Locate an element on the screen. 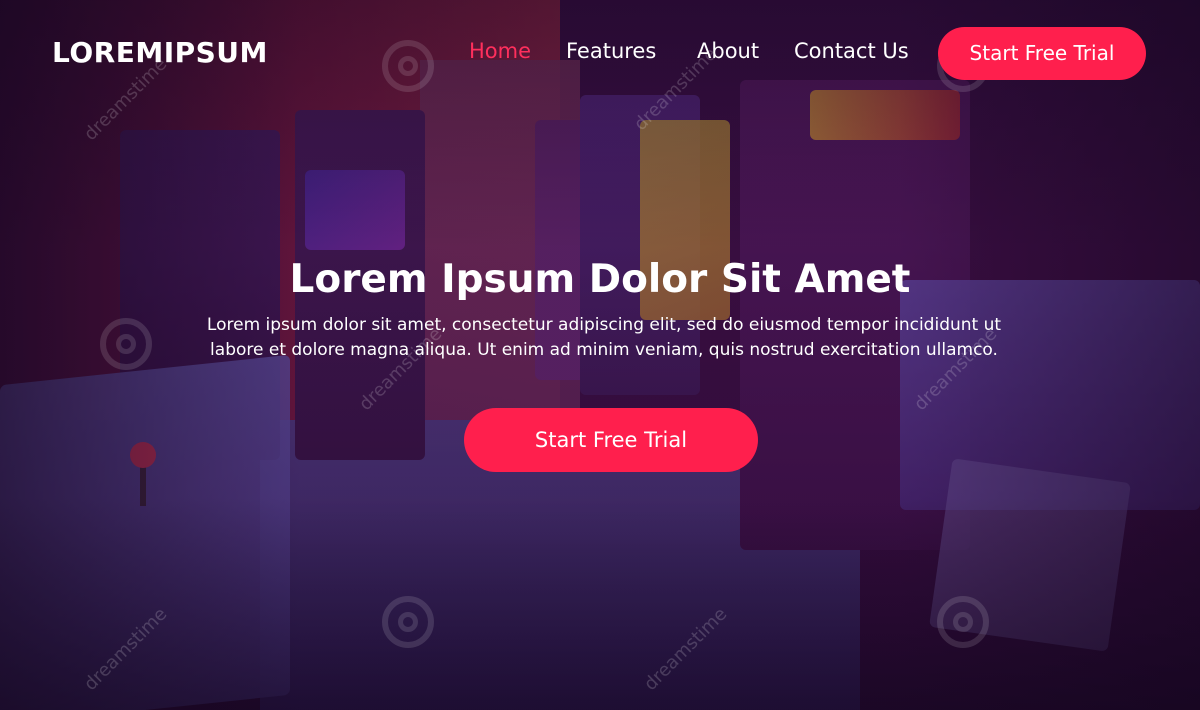  nav-link-contact-us: Contact Us is located at coordinates (851, 51).